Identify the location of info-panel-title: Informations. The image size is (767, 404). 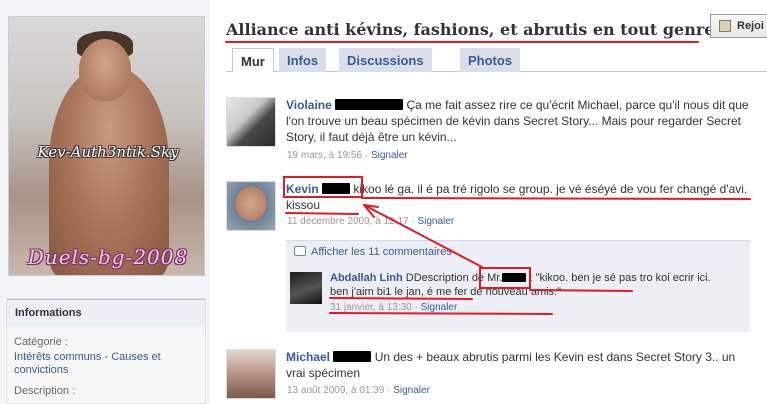
(106, 313).